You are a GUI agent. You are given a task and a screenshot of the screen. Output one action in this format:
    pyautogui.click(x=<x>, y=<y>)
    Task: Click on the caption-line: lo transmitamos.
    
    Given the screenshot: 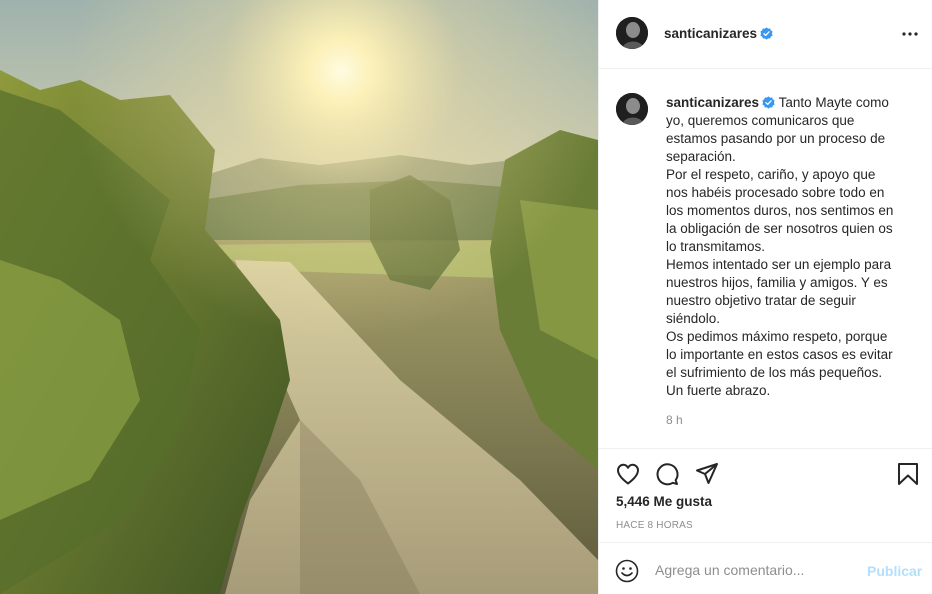 What is the action you would take?
    pyautogui.click(x=716, y=246)
    